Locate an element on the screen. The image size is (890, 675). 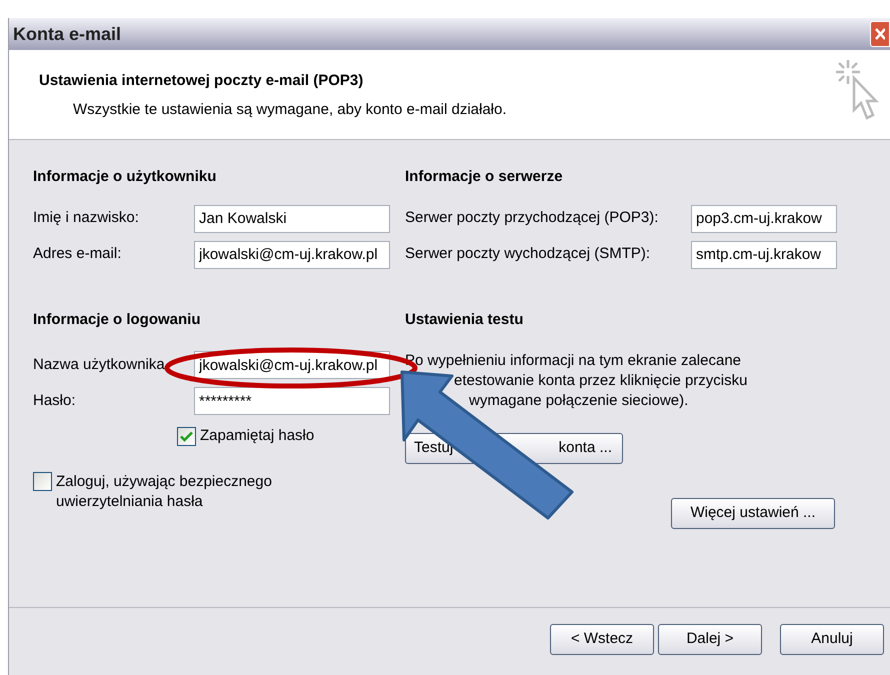
header-title: Ustawienia internetowej poczty e-mail (POP3) is located at coordinates (201, 81).